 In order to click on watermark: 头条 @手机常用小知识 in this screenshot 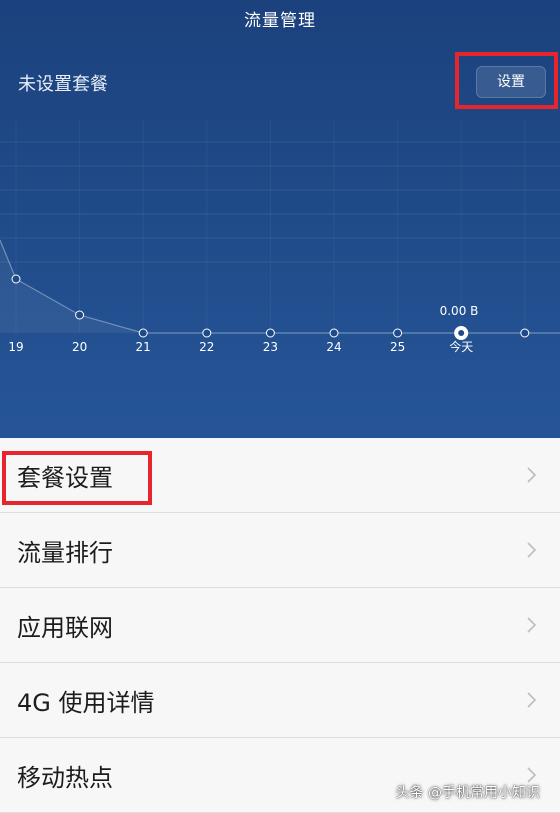, I will do `click(467, 793)`.